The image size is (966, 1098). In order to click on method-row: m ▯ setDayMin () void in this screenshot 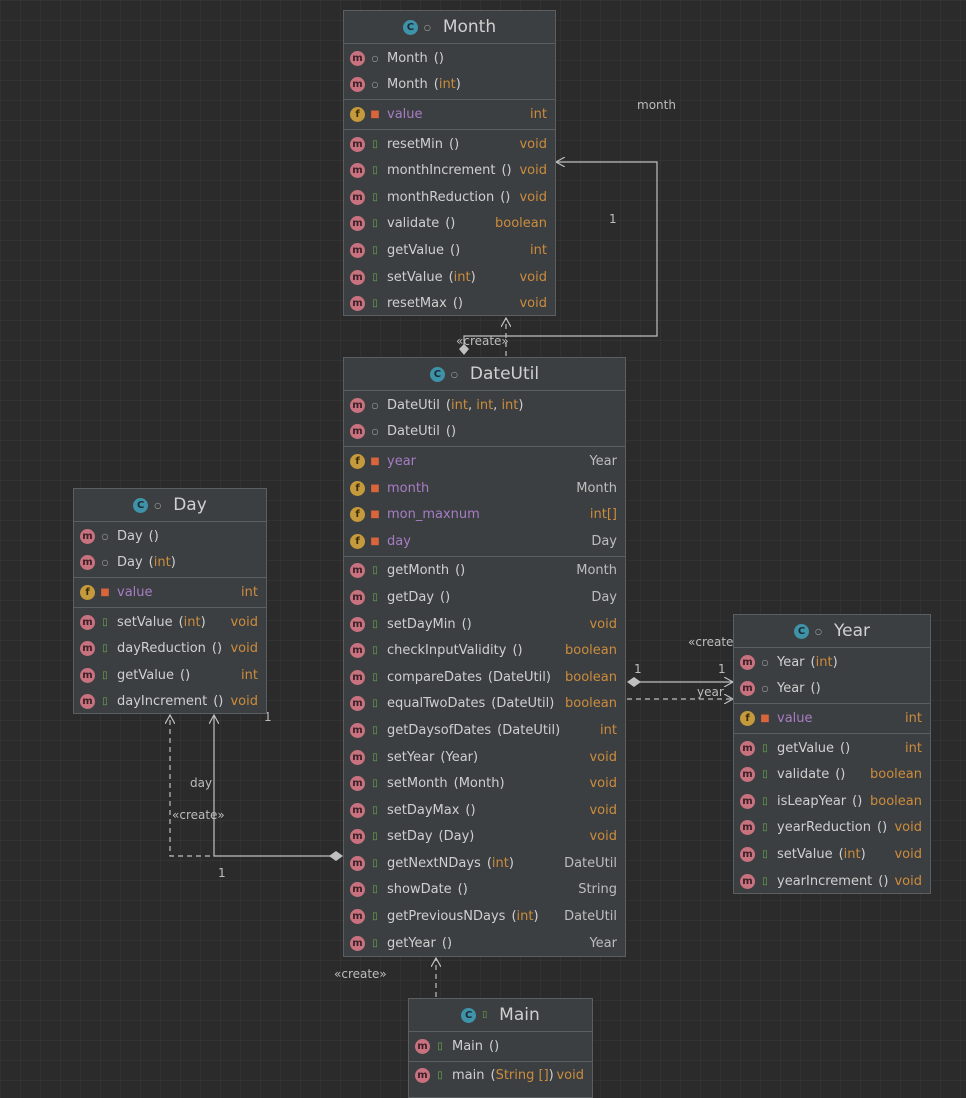, I will do `click(484, 624)`.